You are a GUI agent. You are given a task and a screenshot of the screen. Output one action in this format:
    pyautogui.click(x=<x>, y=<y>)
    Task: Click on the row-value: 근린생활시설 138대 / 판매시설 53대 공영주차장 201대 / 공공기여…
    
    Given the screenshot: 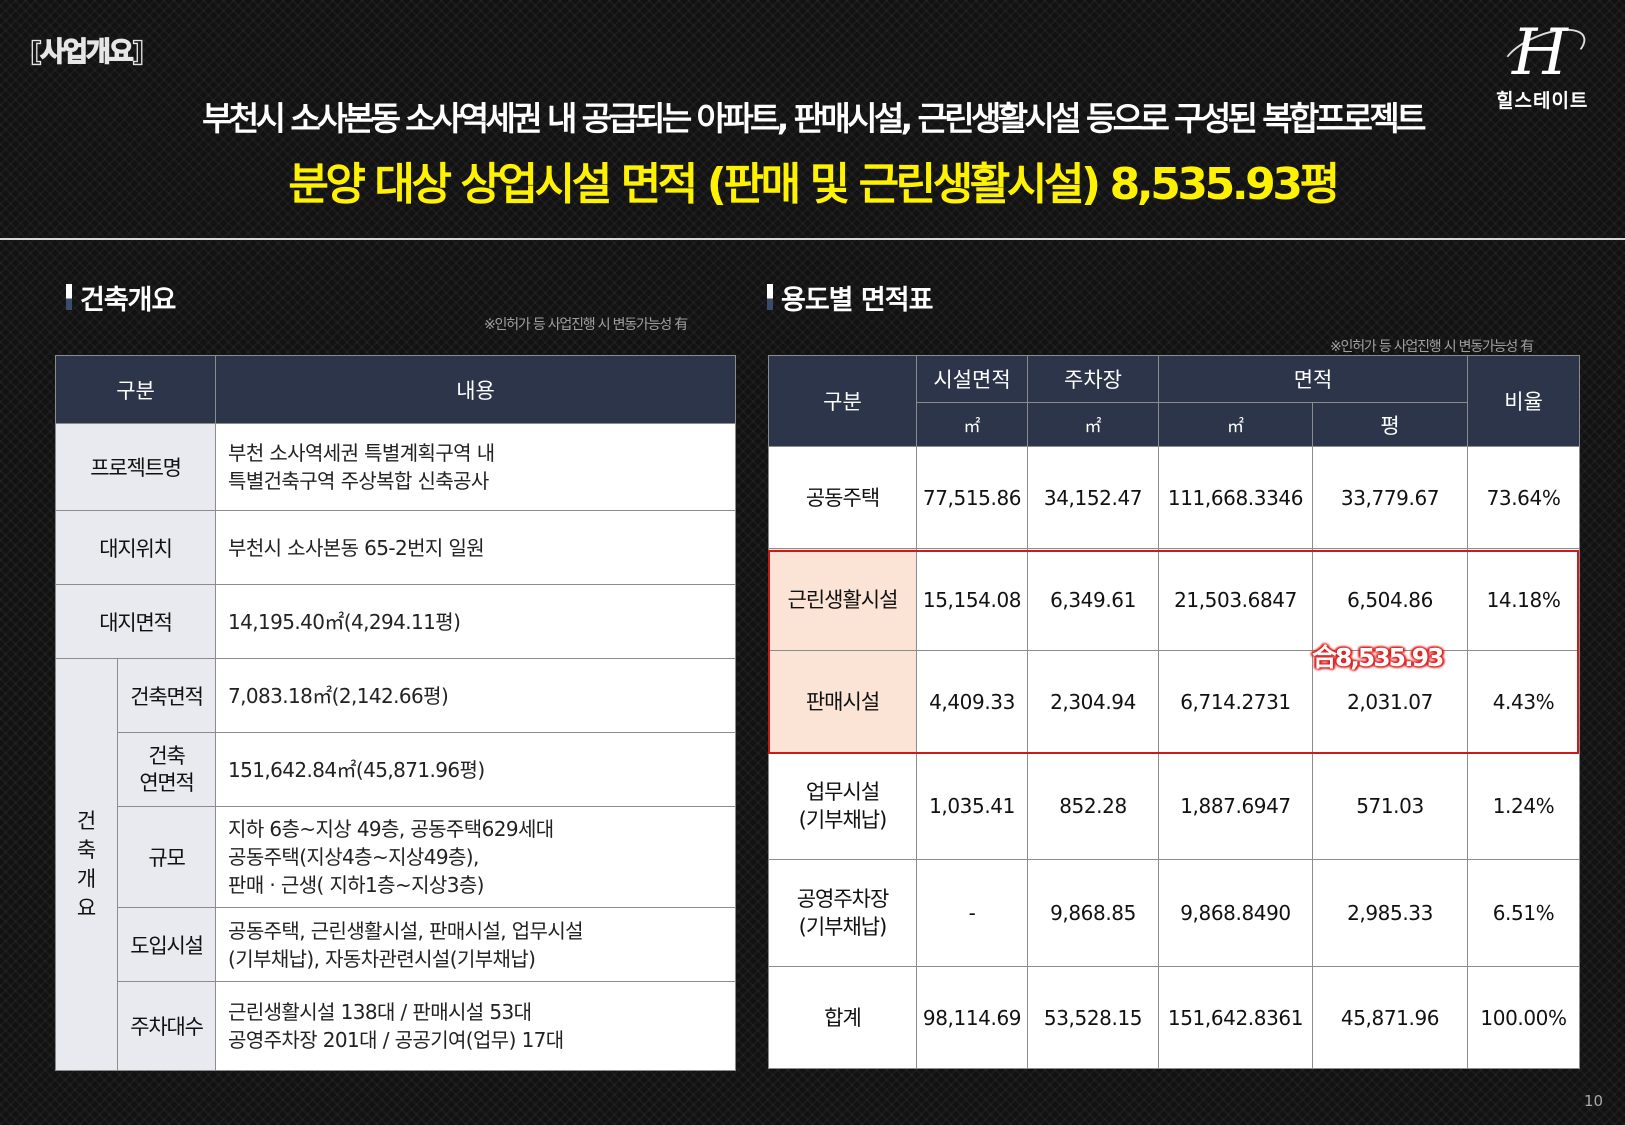 What is the action you would take?
    pyautogui.click(x=476, y=1026)
    